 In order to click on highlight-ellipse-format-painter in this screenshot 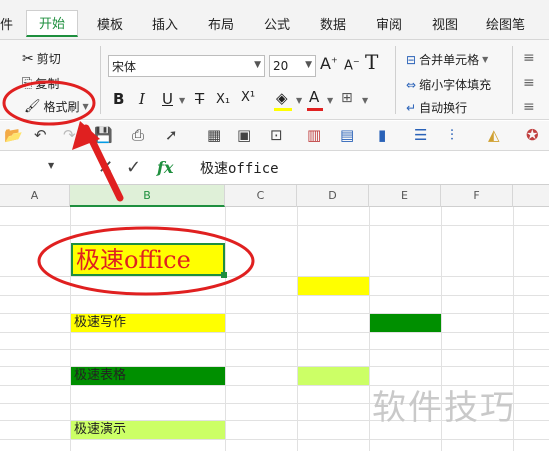, I will do `click(49, 103)`.